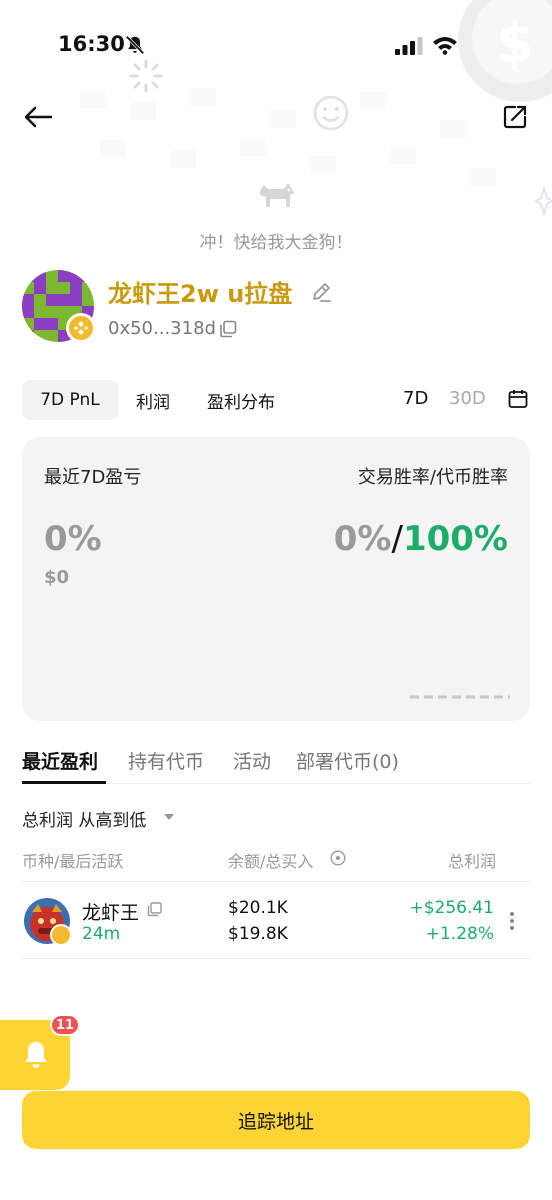  What do you see at coordinates (36, 1055) in the screenshot?
I see `bell-icon` at bounding box center [36, 1055].